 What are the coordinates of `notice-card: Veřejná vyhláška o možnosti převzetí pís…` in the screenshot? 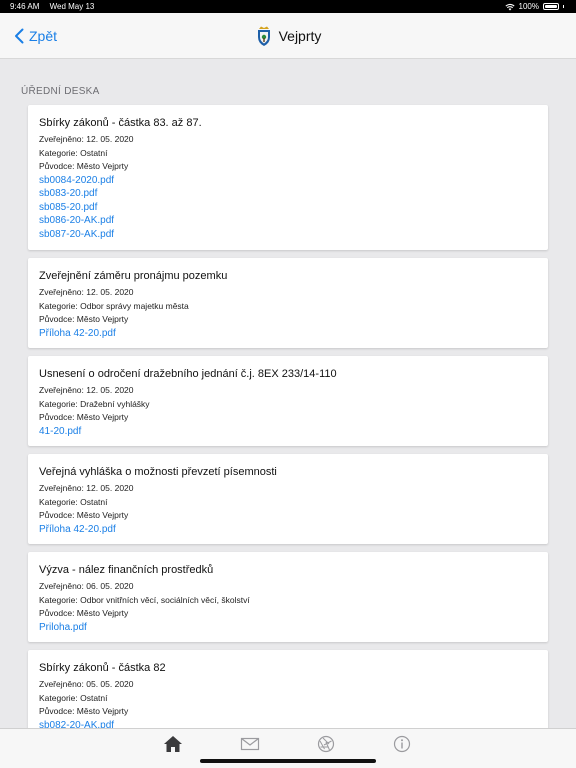 It's located at (288, 499).